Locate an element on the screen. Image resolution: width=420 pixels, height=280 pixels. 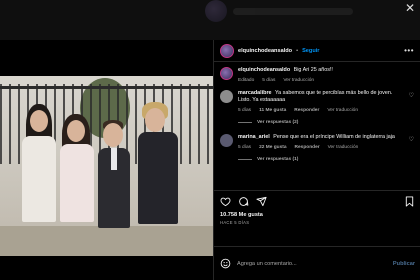
post-header: elquinchodeansaldo • Seguir ••• is located at coordinates (317, 51).